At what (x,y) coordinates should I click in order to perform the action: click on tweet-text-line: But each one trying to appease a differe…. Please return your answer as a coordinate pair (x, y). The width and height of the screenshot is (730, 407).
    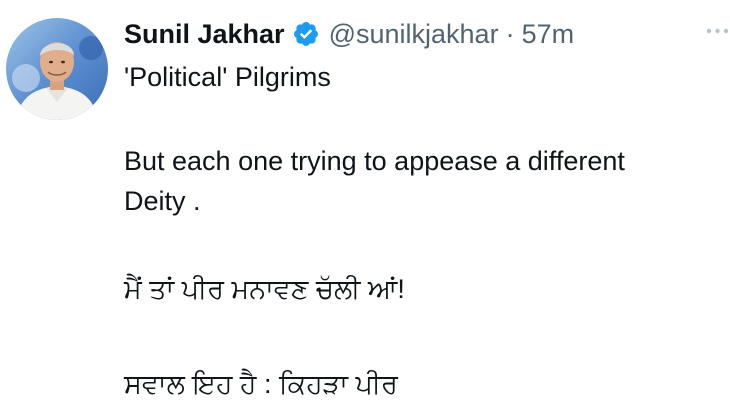
    Looking at the image, I should click on (374, 161).